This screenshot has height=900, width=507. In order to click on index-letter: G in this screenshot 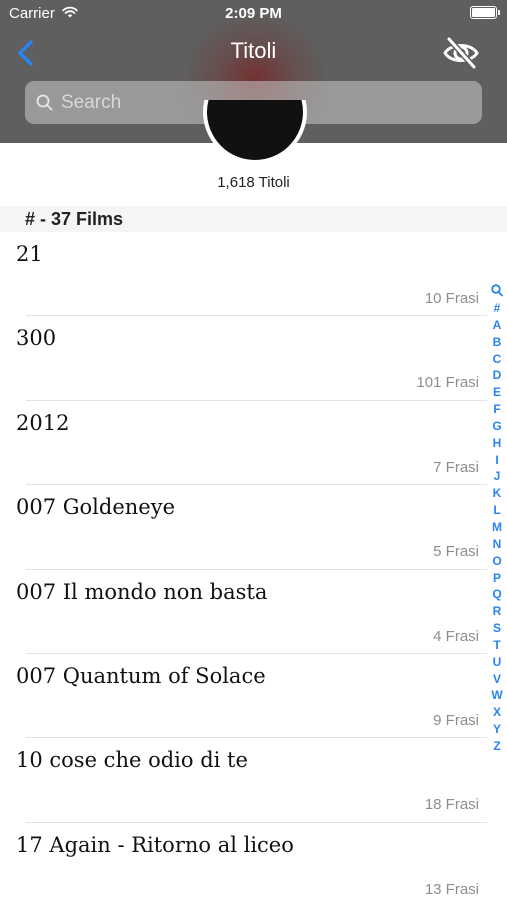, I will do `click(496, 426)`.